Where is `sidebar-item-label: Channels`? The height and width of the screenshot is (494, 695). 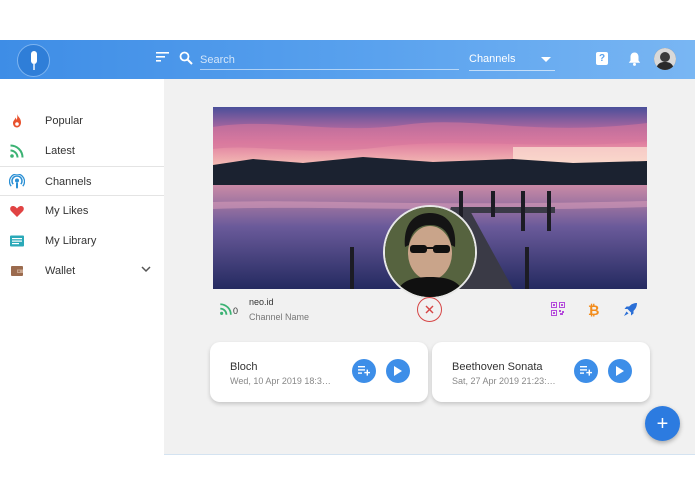 sidebar-item-label: Channels is located at coordinates (68, 182).